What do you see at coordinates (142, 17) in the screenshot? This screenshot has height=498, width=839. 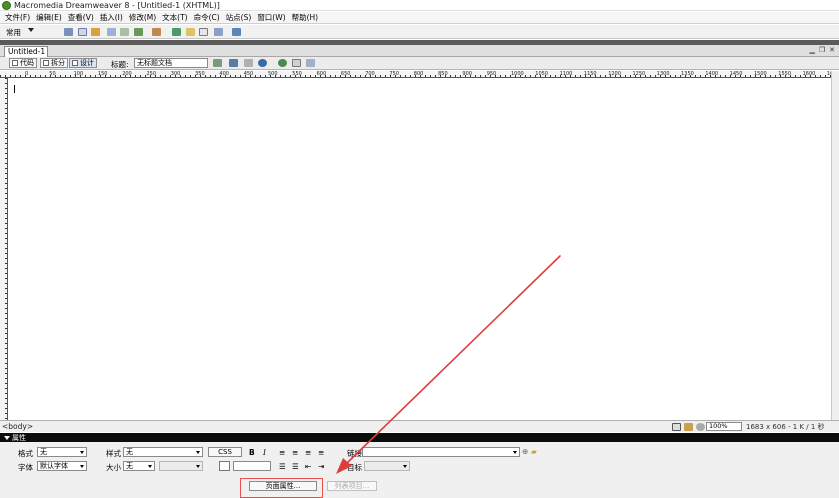 I see `menu-modify: 修改(M)` at bounding box center [142, 17].